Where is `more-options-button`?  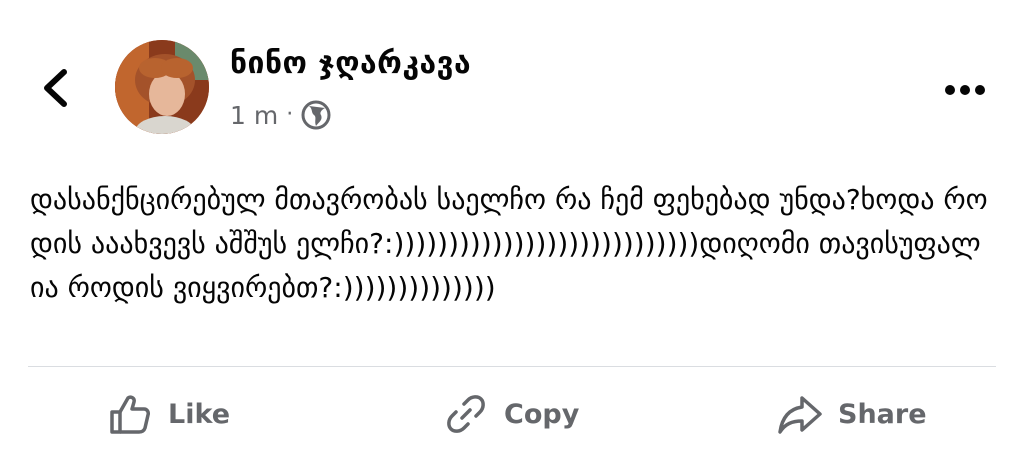
more-options-button is located at coordinates (965, 90).